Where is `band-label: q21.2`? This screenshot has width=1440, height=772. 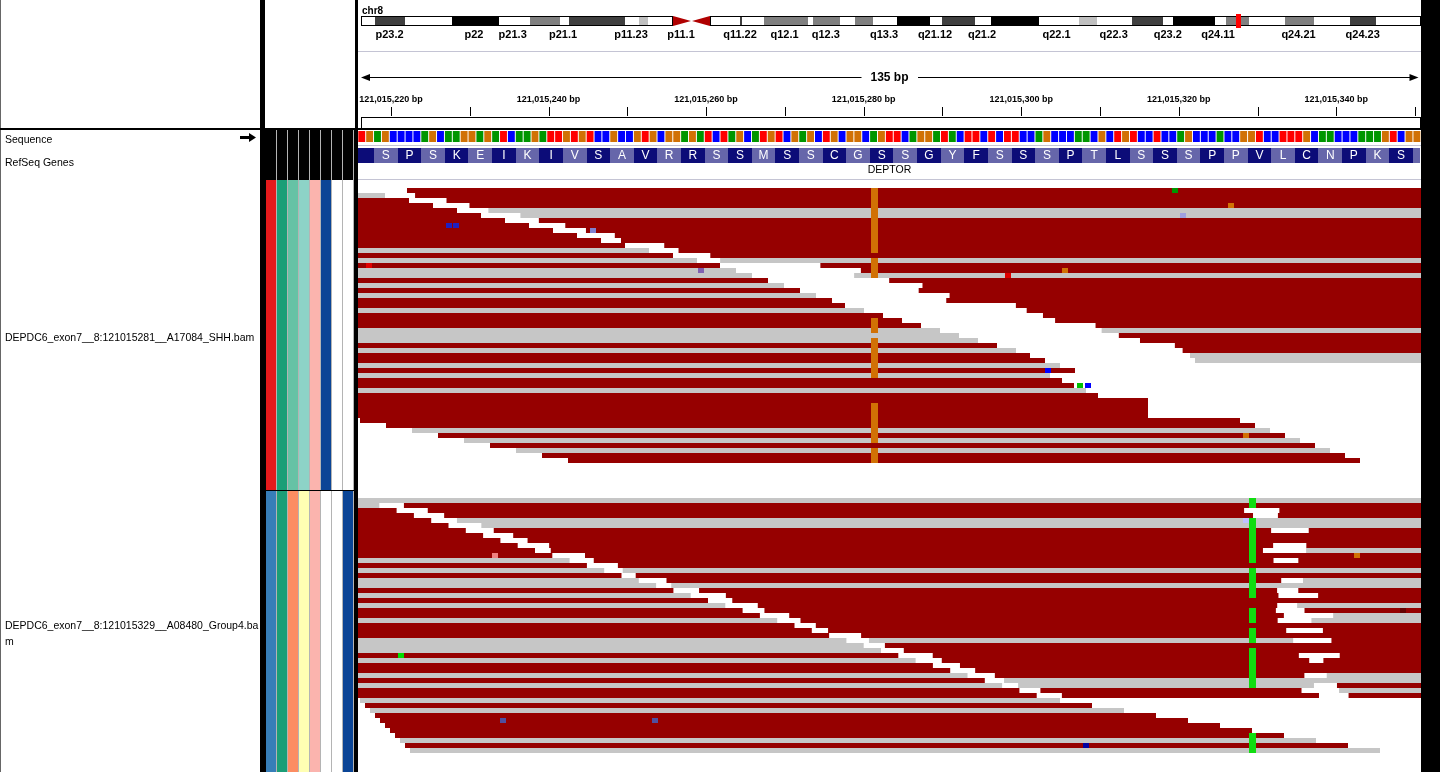 band-label: q21.2 is located at coordinates (982, 34).